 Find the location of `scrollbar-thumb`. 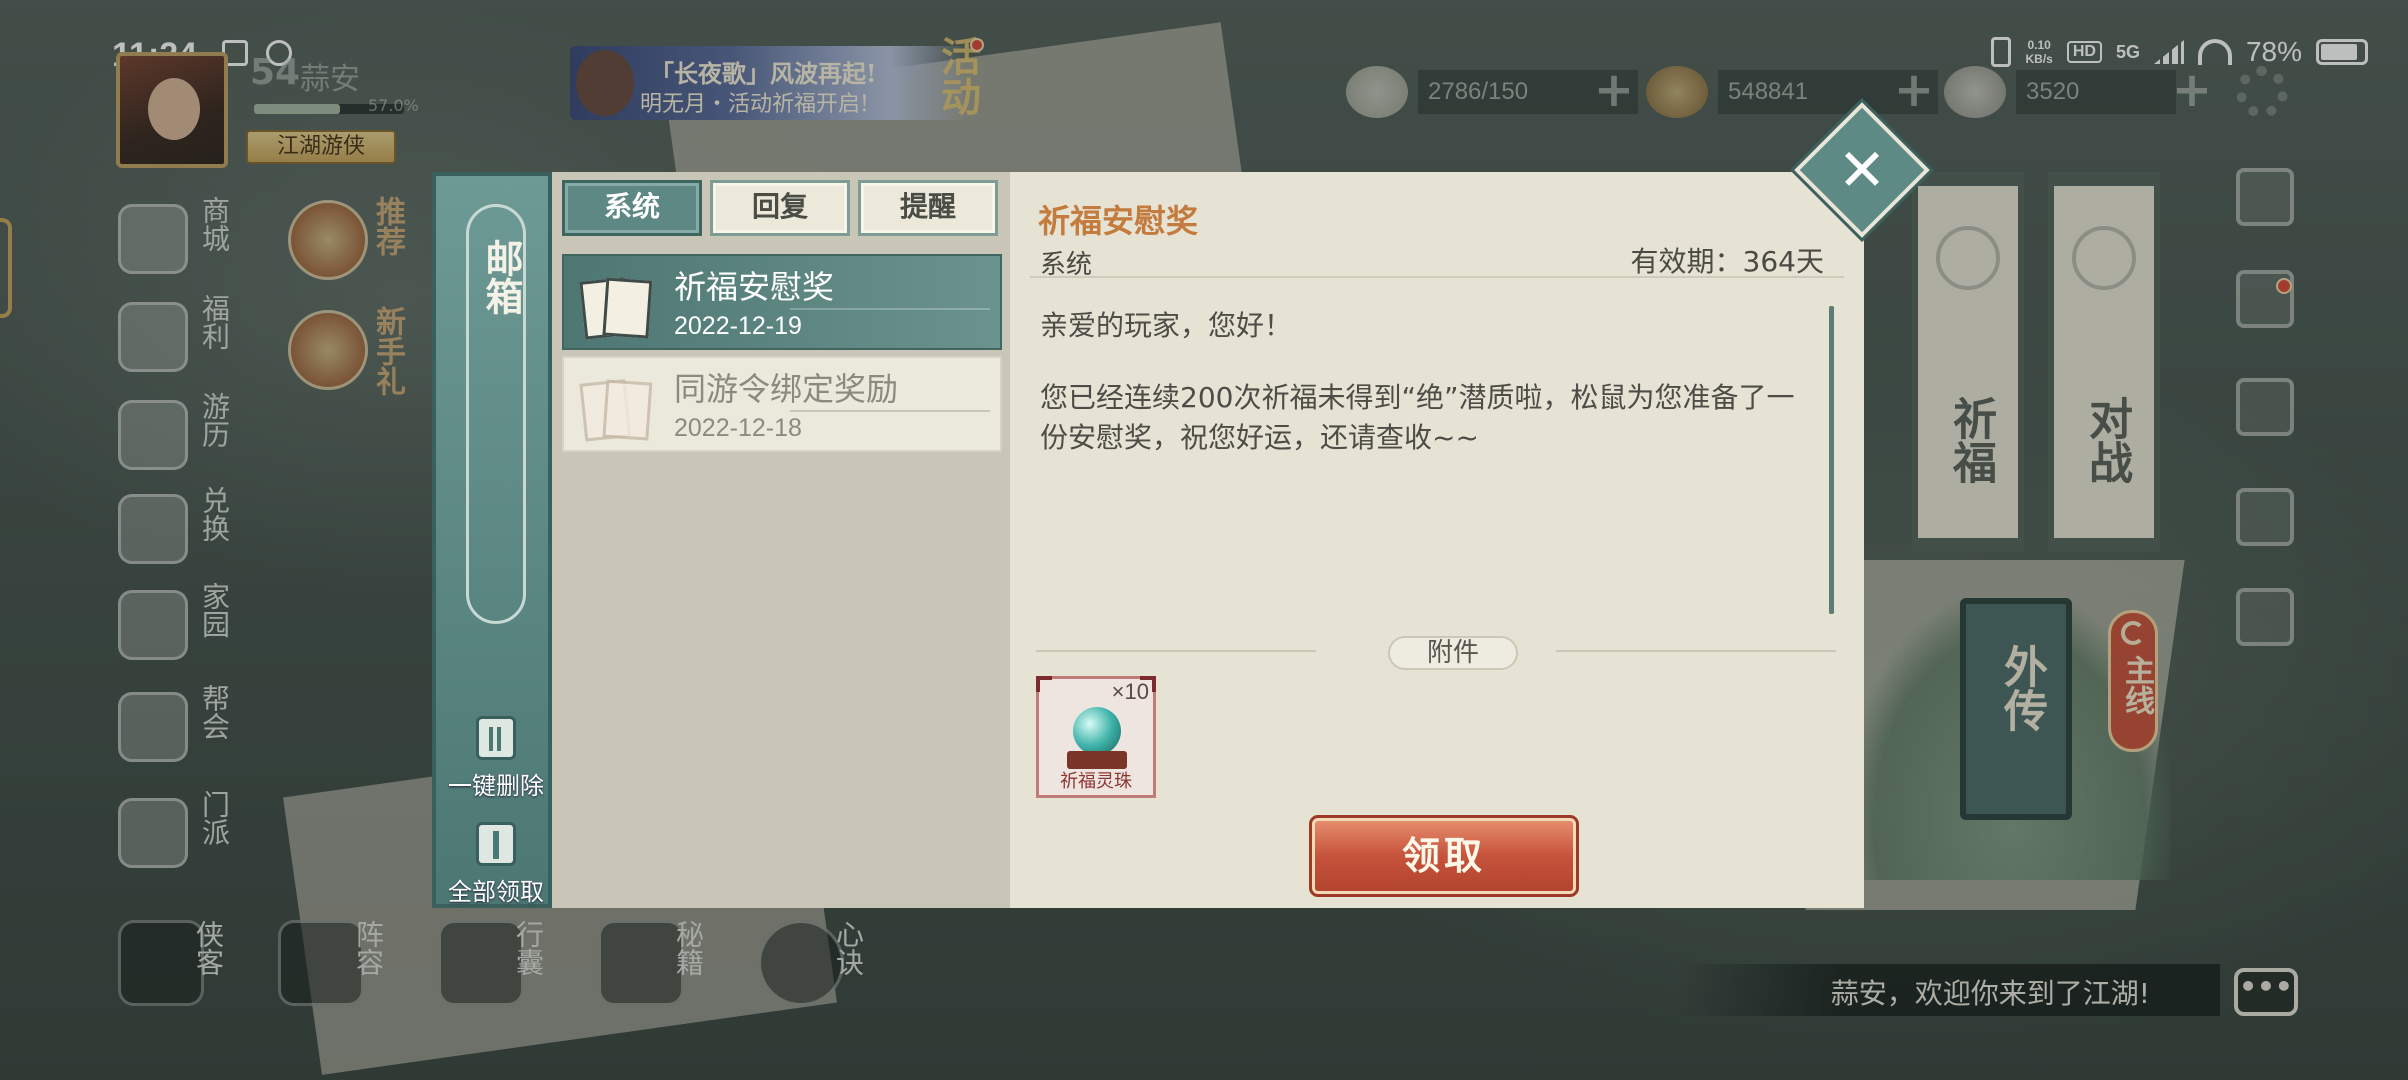

scrollbar-thumb is located at coordinates (1831, 460).